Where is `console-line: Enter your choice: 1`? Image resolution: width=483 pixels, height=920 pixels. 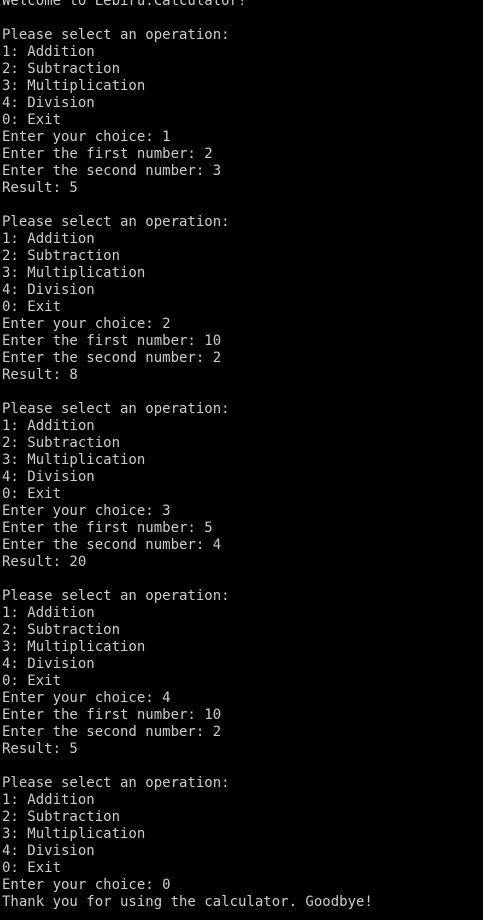
console-line: Enter your choice: 1 is located at coordinates (86, 137).